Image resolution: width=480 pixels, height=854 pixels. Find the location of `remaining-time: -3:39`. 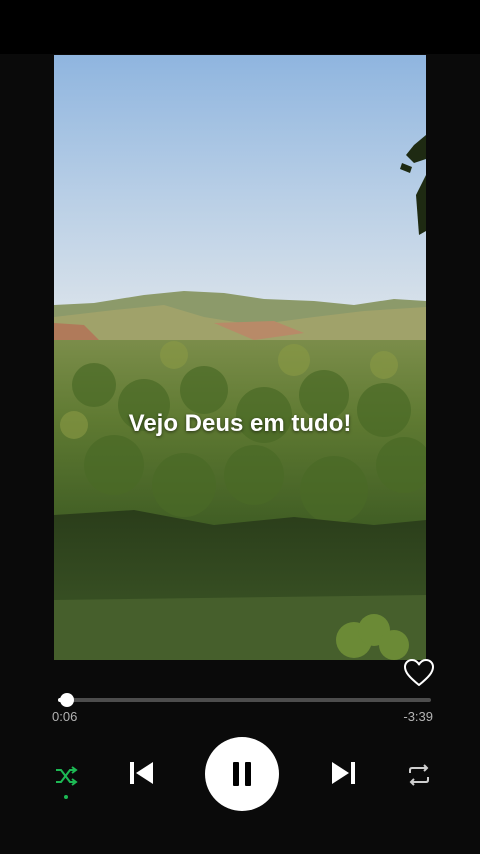

remaining-time: -3:39 is located at coordinates (418, 716).